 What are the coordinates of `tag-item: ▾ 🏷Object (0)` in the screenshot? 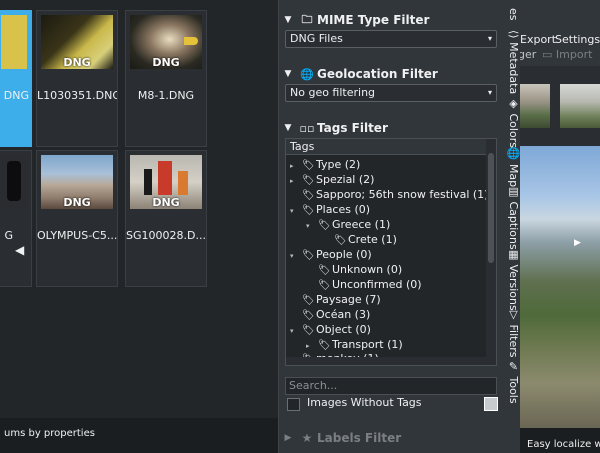 It's located at (330, 329).